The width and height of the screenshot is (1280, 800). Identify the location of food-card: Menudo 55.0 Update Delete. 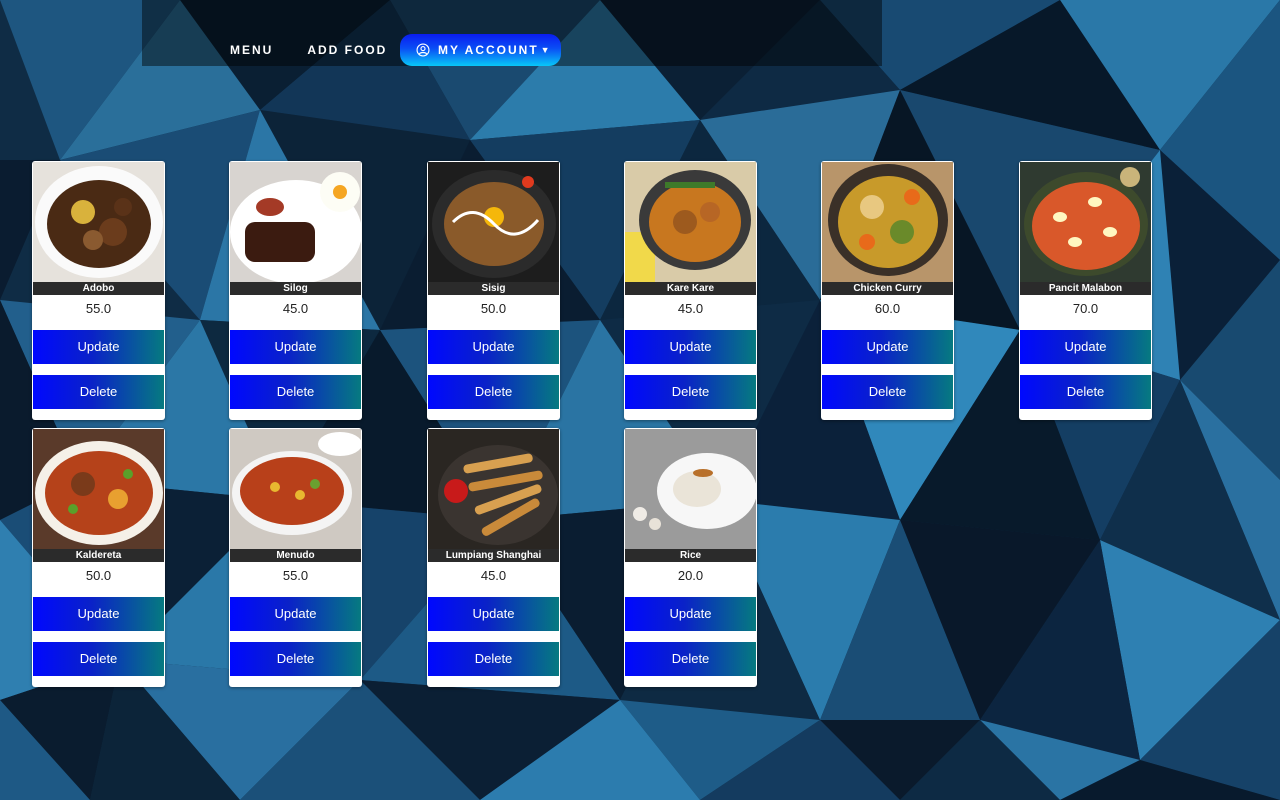
(295, 557).